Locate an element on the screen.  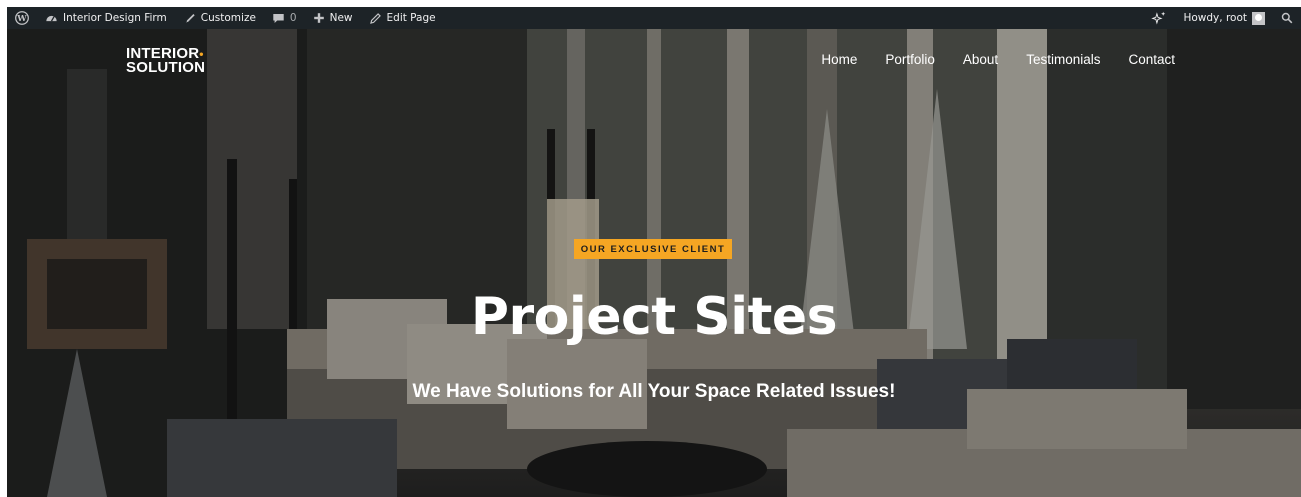
howdy-label: Howdy, root is located at coordinates (1215, 18).